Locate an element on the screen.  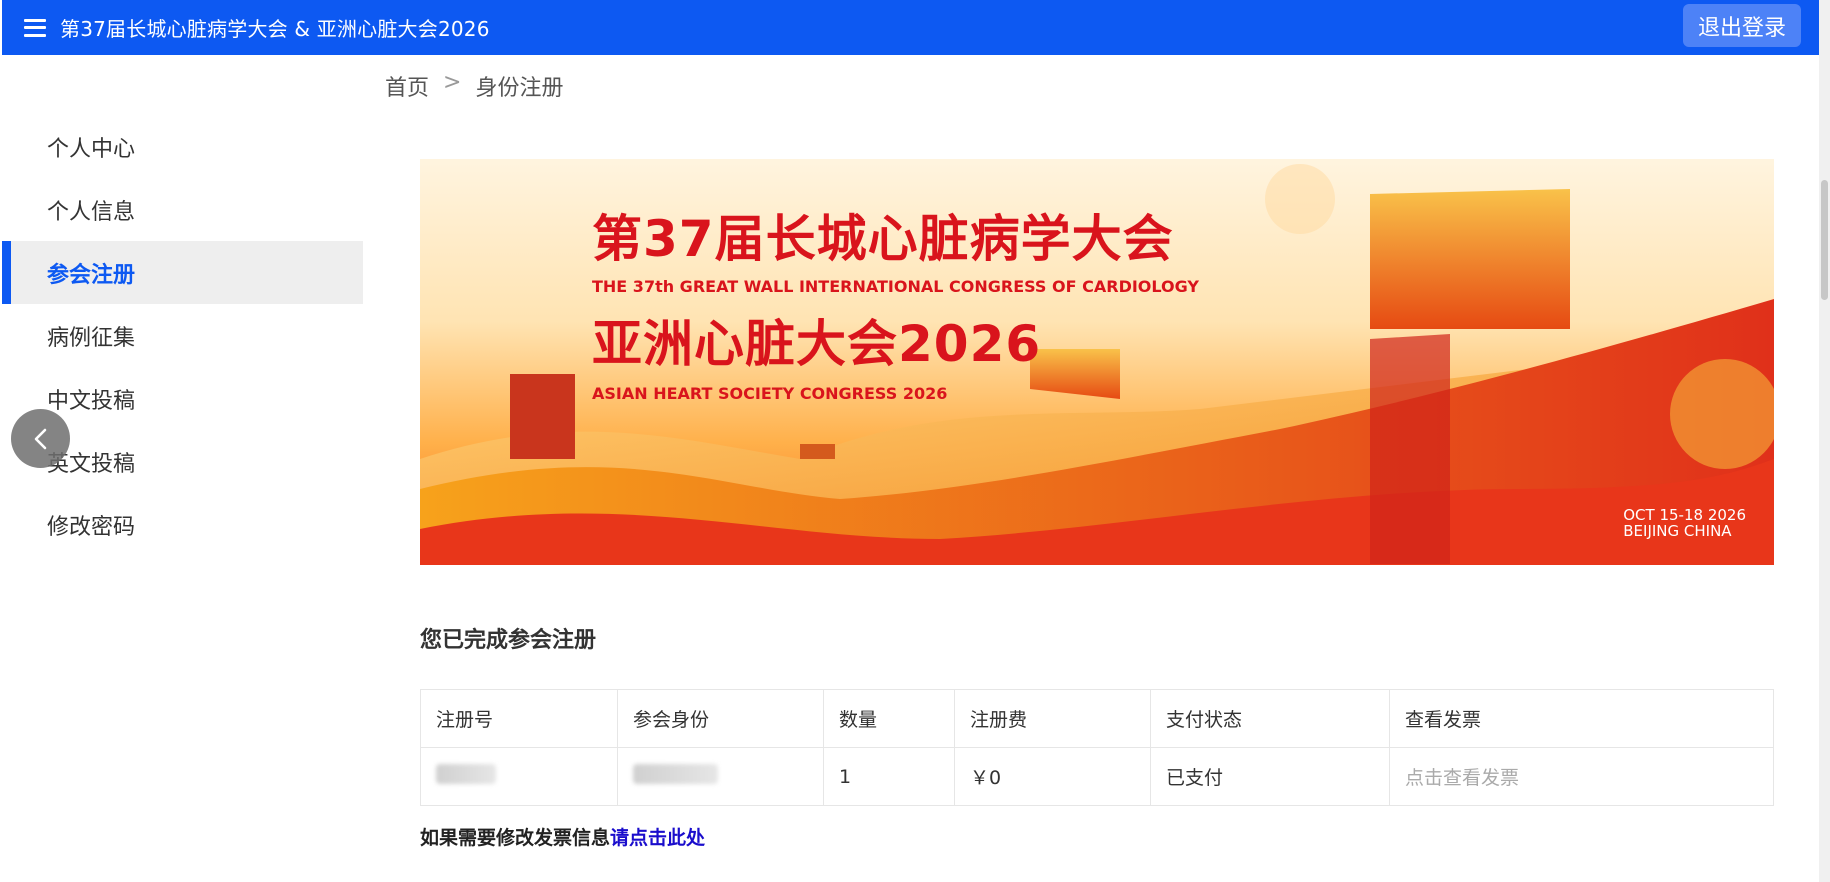
column-header: 查看发票 is located at coordinates (1581, 718).